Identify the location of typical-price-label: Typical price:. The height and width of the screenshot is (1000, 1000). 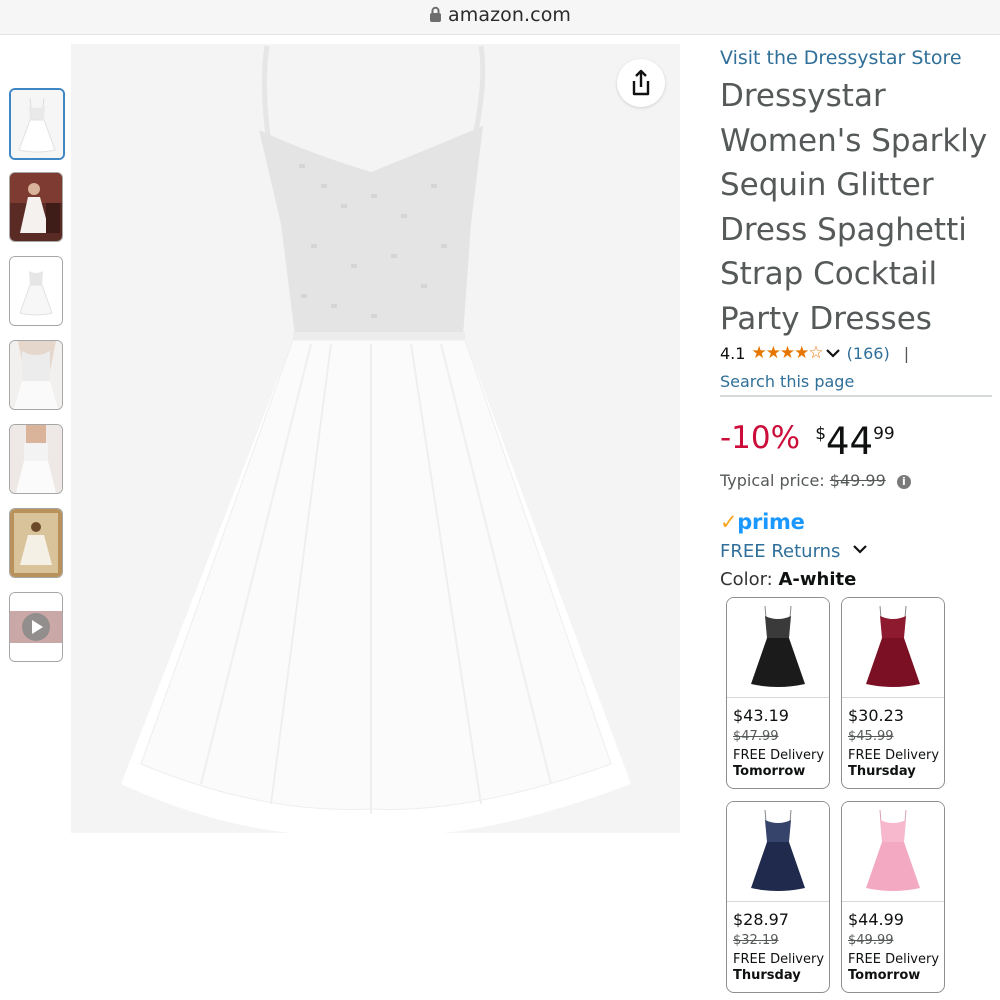
(772, 480).